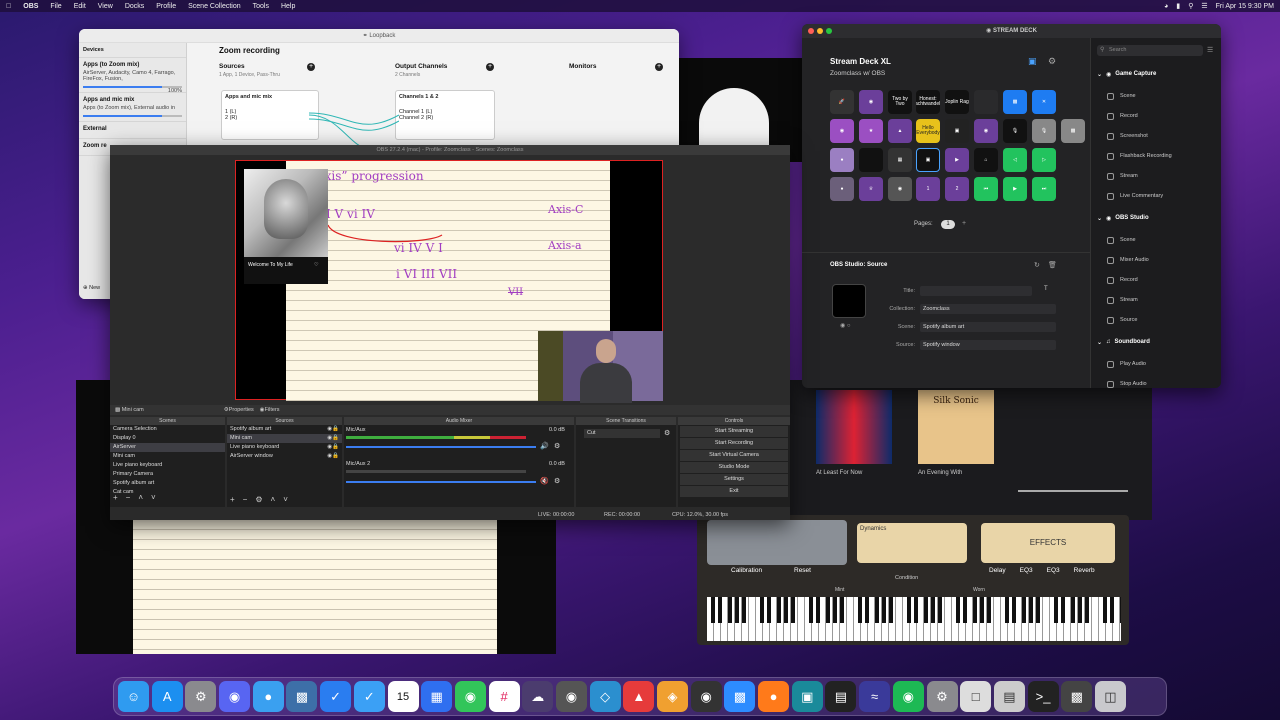 The width and height of the screenshot is (1280, 720). Describe the element at coordinates (774, 696) in the screenshot. I see `firefox-icon: ●` at that location.